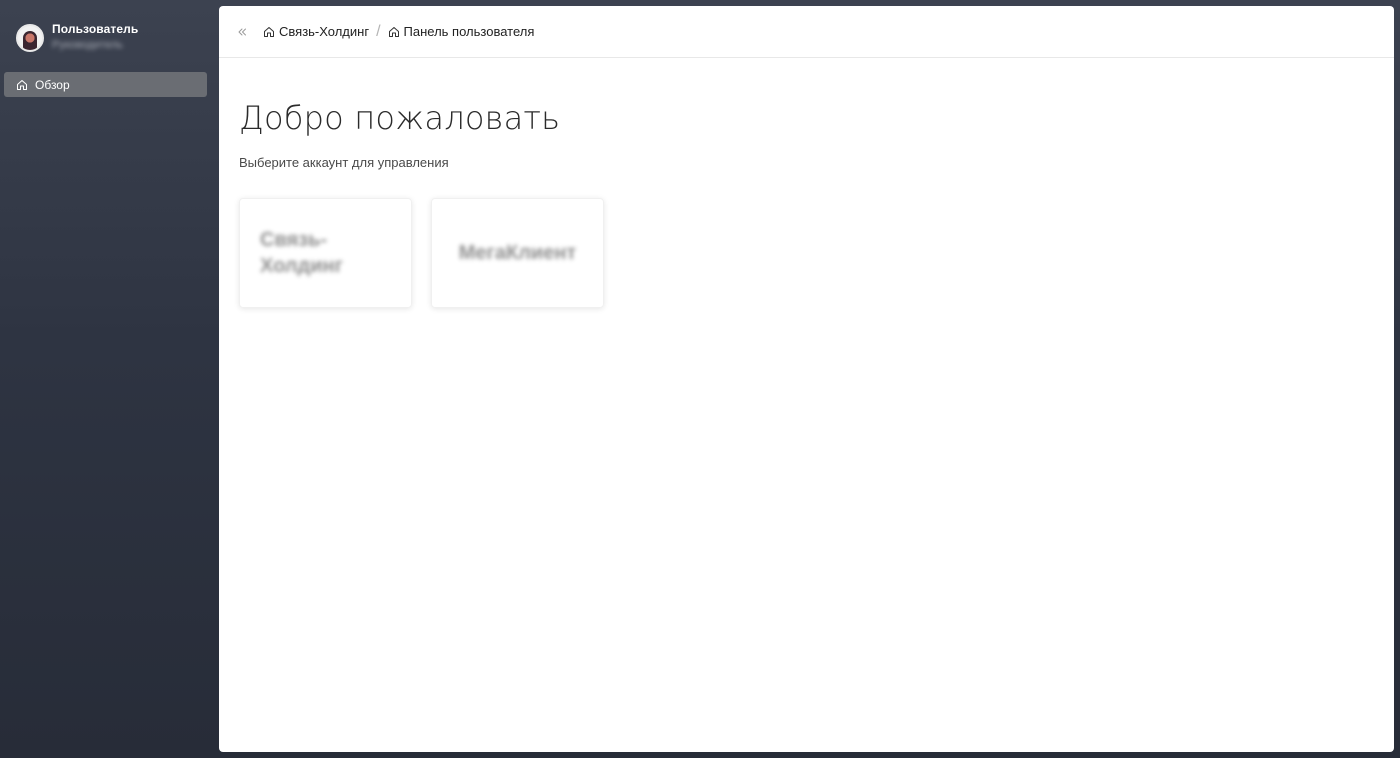 This screenshot has width=1400, height=758. Describe the element at coordinates (52, 84) in the screenshot. I see `sidebar-item-label: Обзор` at that location.